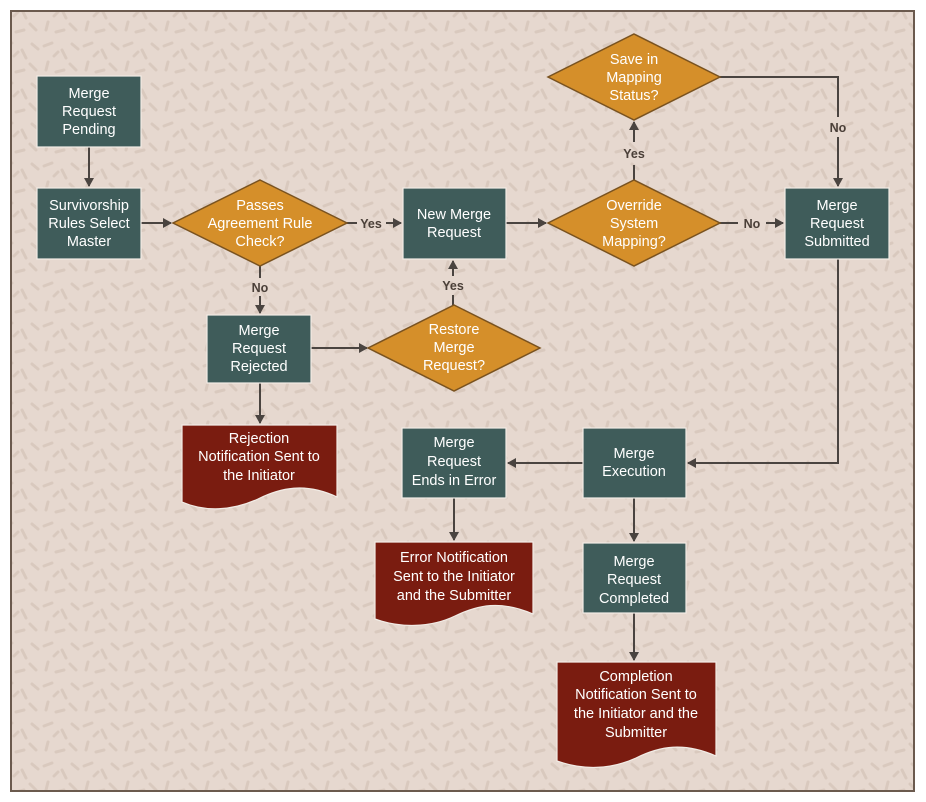  I want to click on node-merge-request-ends-in-error: Merge Request Ends in Error, so click(454, 463).